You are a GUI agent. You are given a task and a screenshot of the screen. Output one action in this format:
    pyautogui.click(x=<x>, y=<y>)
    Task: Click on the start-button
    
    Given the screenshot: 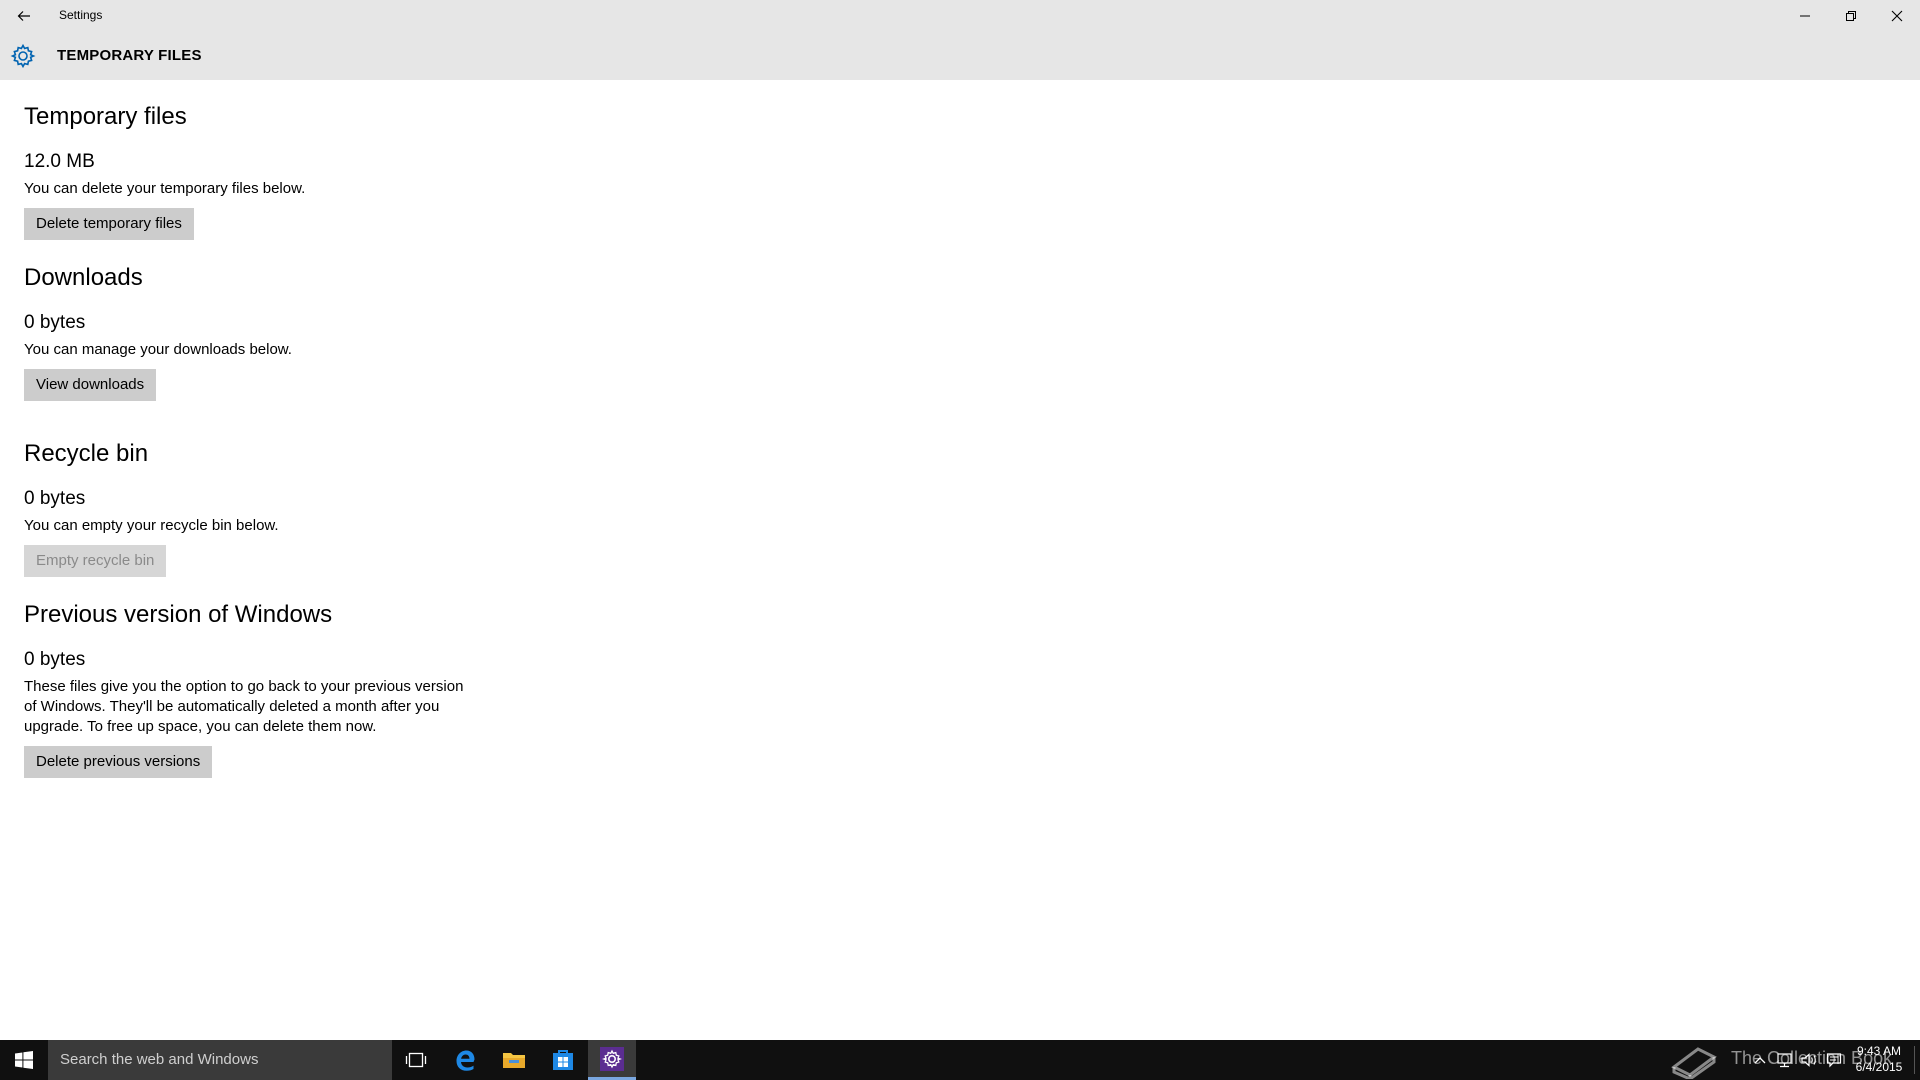 What is the action you would take?
    pyautogui.click(x=24, y=1060)
    